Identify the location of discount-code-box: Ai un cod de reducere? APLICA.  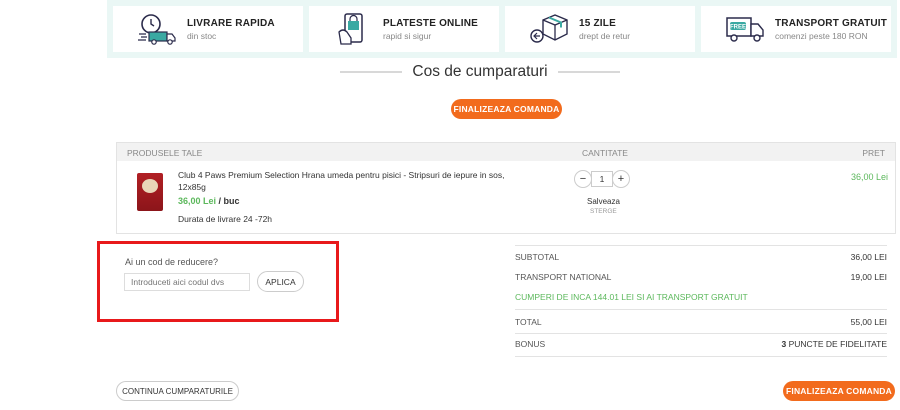
(218, 281).